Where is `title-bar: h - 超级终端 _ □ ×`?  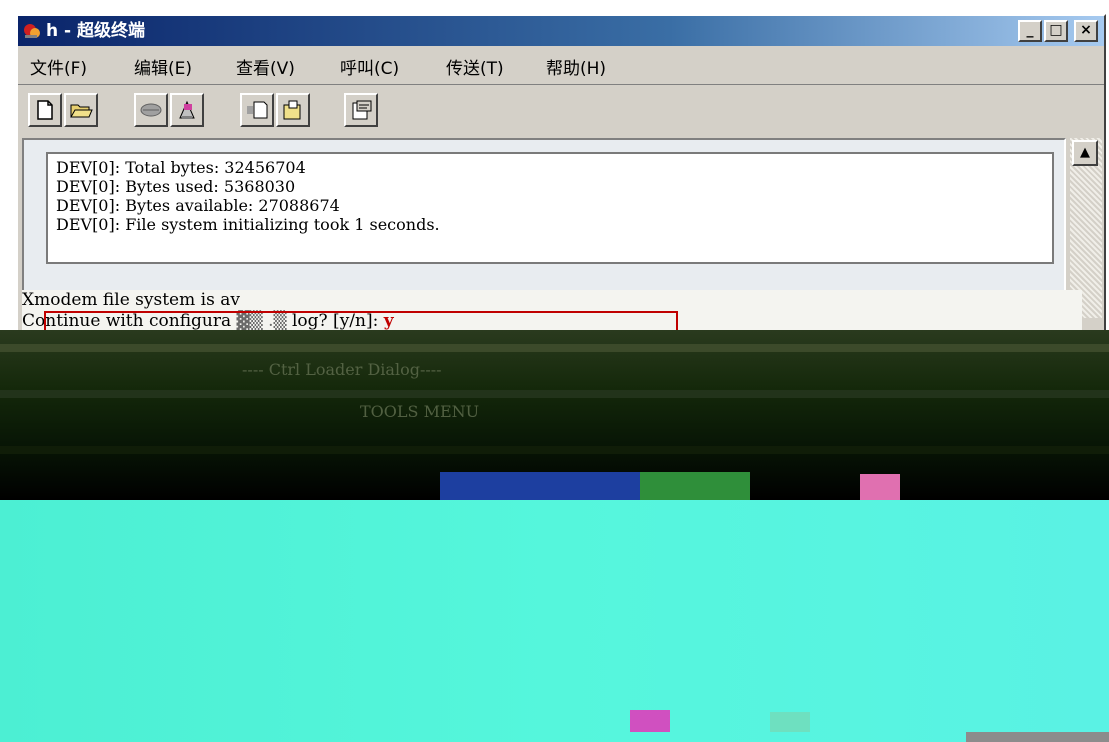 title-bar: h - 超级终端 _ □ × is located at coordinates (561, 31).